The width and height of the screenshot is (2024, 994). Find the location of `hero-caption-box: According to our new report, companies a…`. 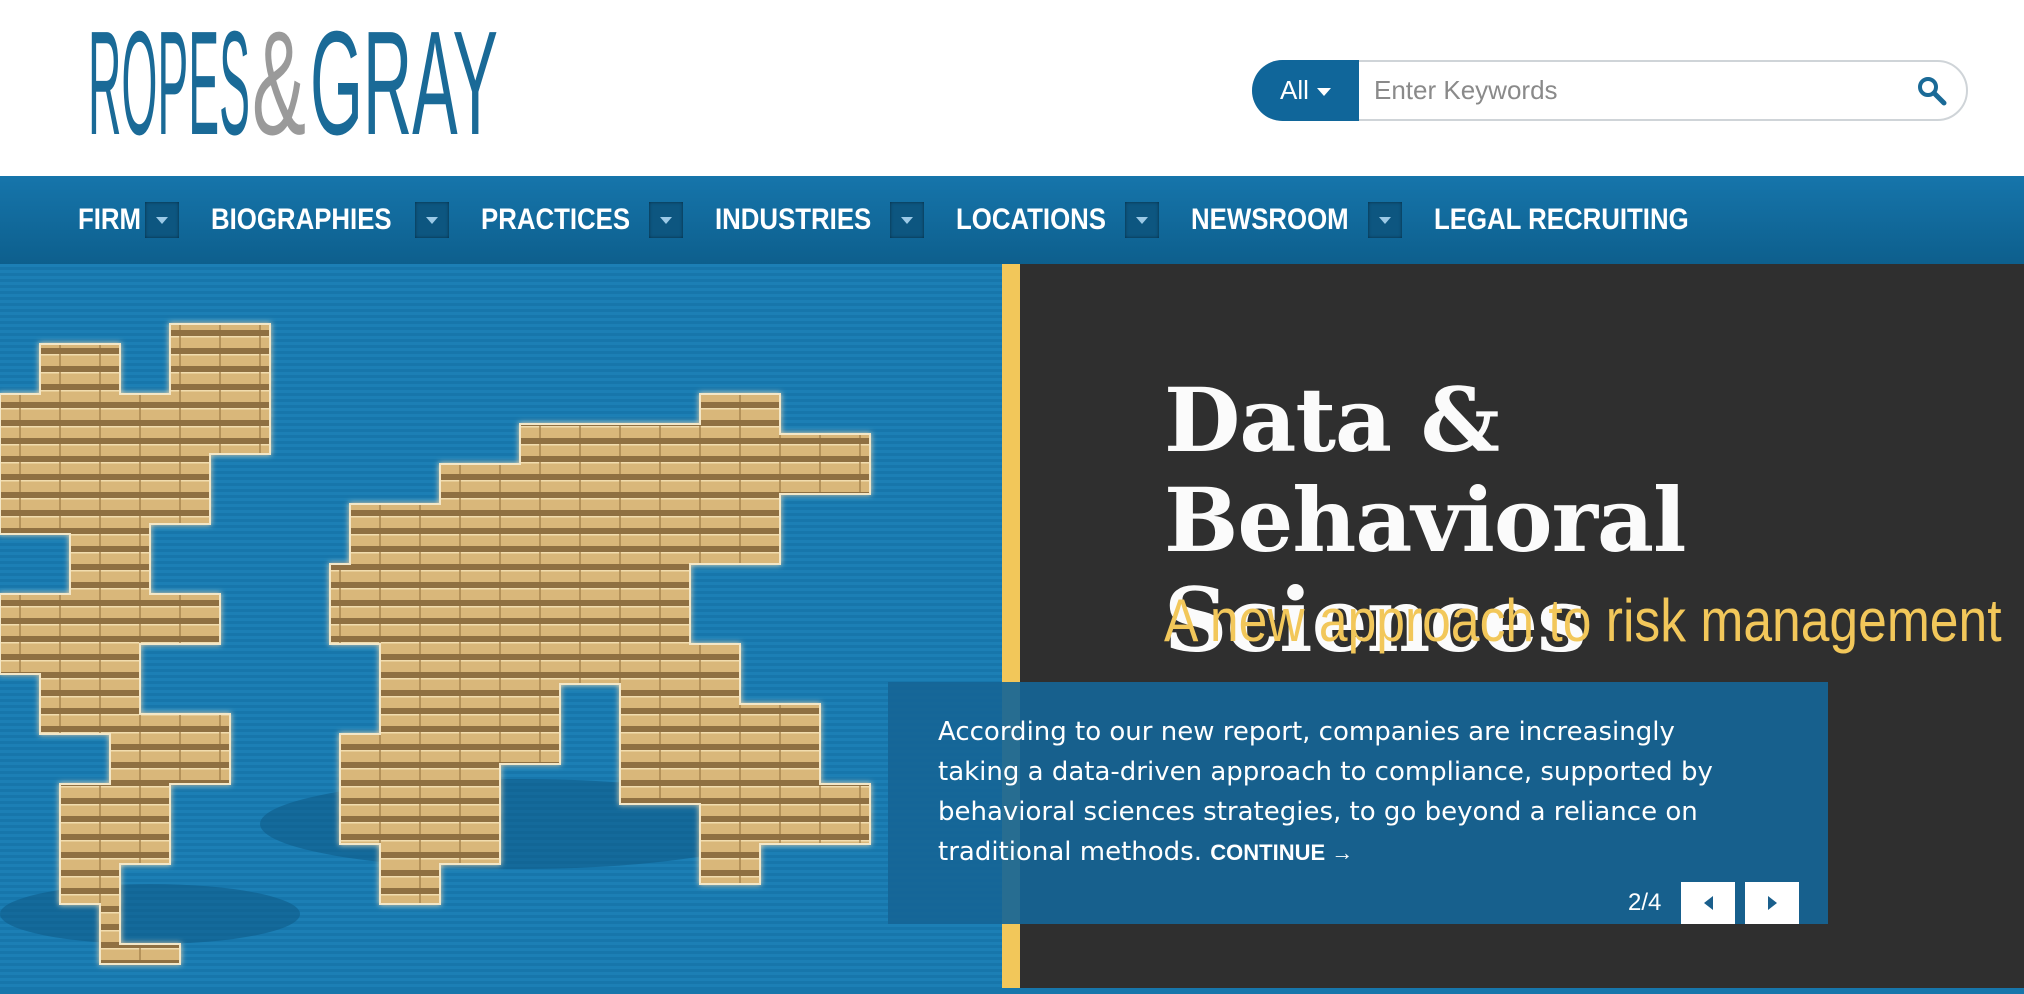

hero-caption-box: According to our new report, companies a… is located at coordinates (1358, 803).